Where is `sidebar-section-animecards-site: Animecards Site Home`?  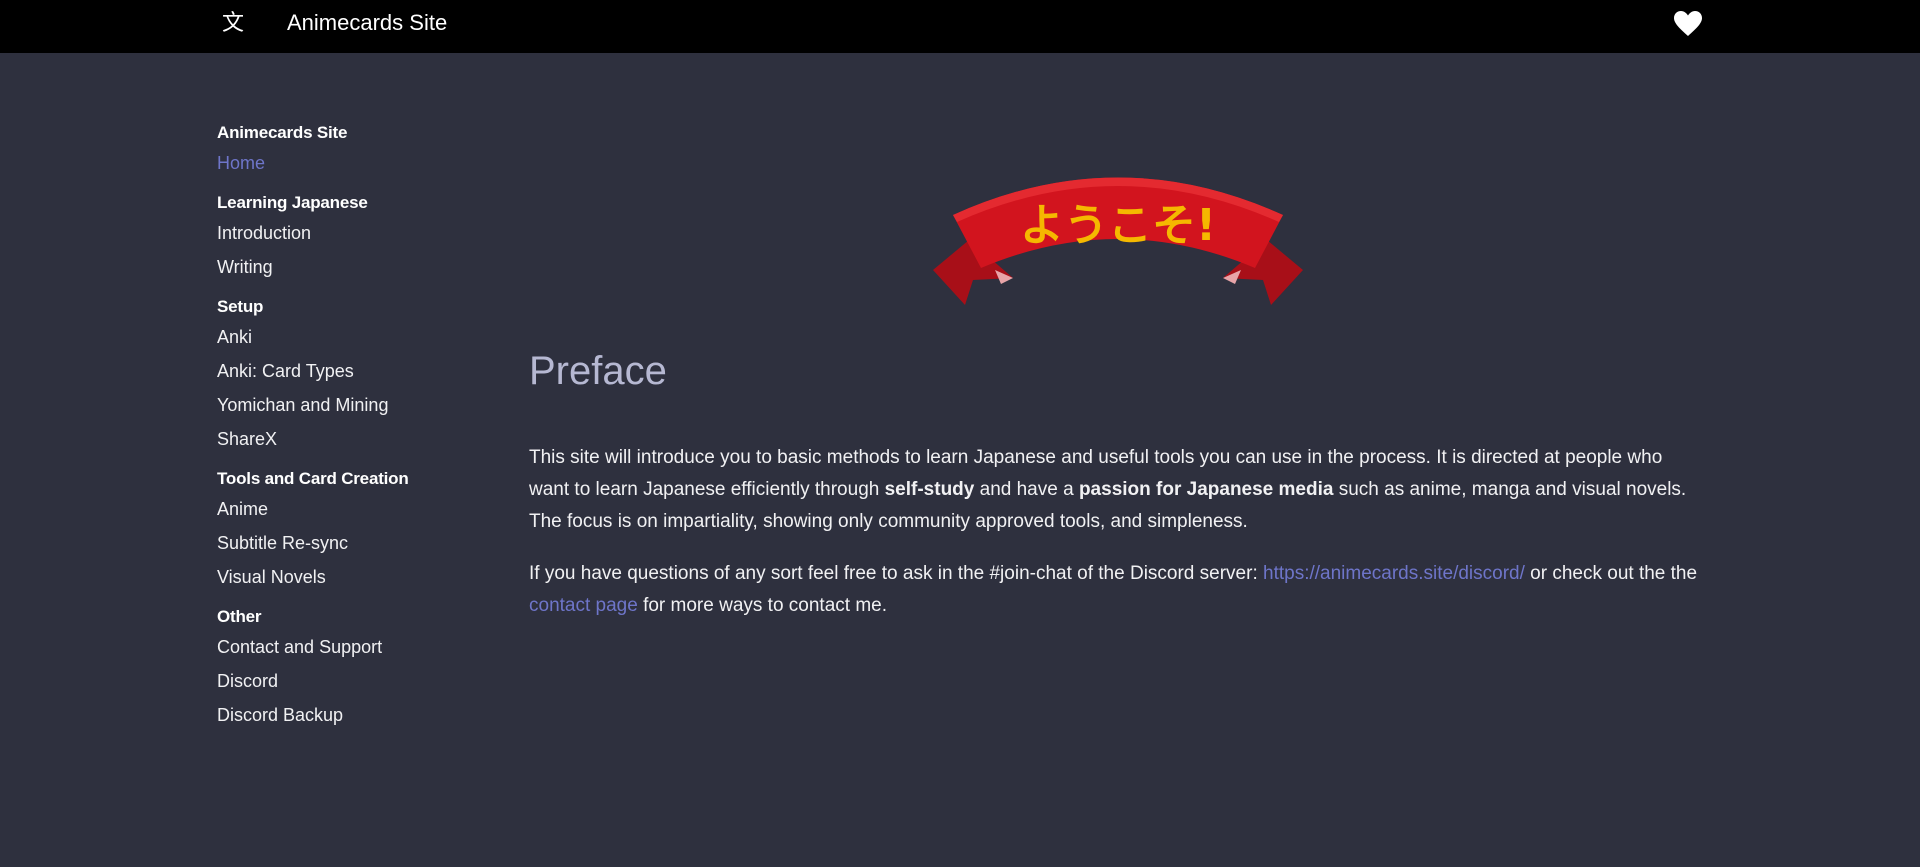 sidebar-section-animecards-site: Animecards Site Home is located at coordinates (357, 150).